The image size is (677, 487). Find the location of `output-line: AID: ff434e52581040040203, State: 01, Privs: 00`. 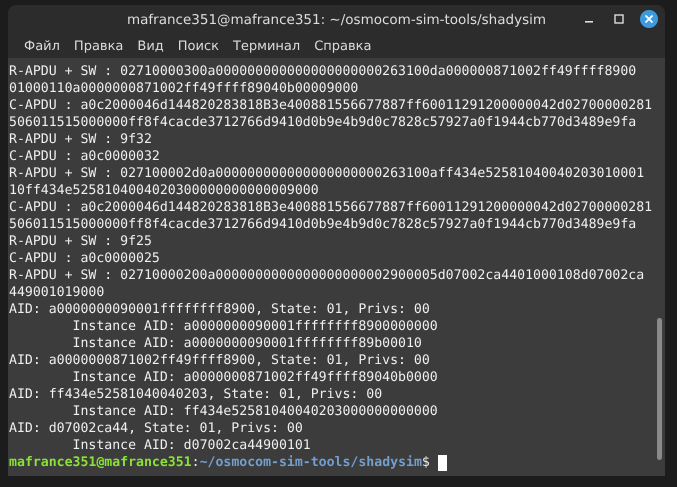

output-line: AID: ff434e52581040040203, State: 01, Privs: 00 is located at coordinates (195, 394).